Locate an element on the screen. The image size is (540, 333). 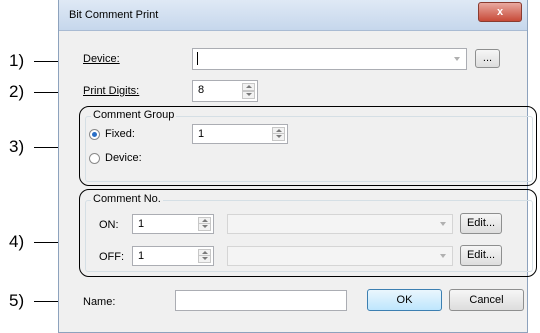
name-label: Name: is located at coordinates (99, 302).